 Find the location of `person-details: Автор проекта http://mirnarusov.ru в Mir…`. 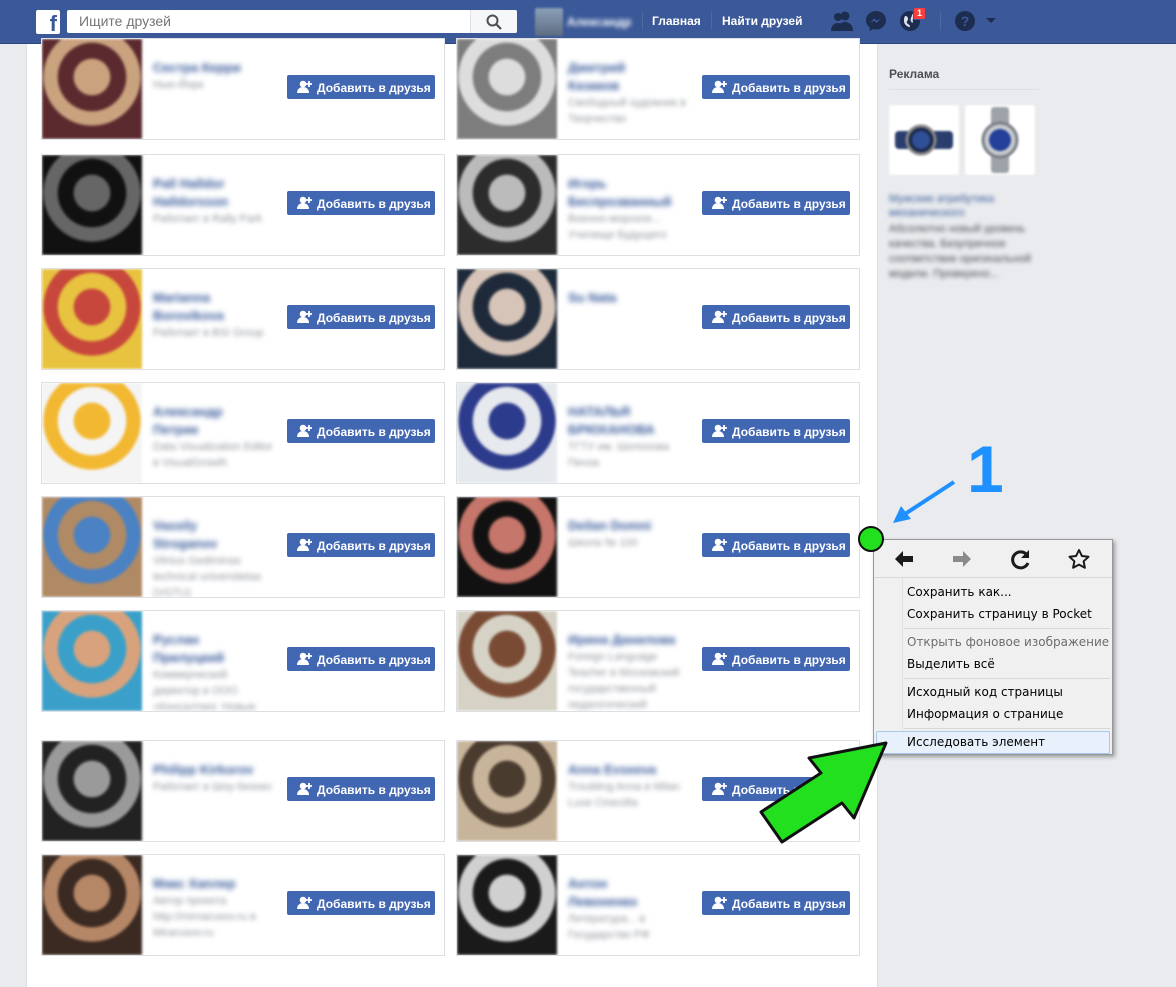

person-details: Автор проекта http://mirnarusov.ru в Mir… is located at coordinates (204, 917).